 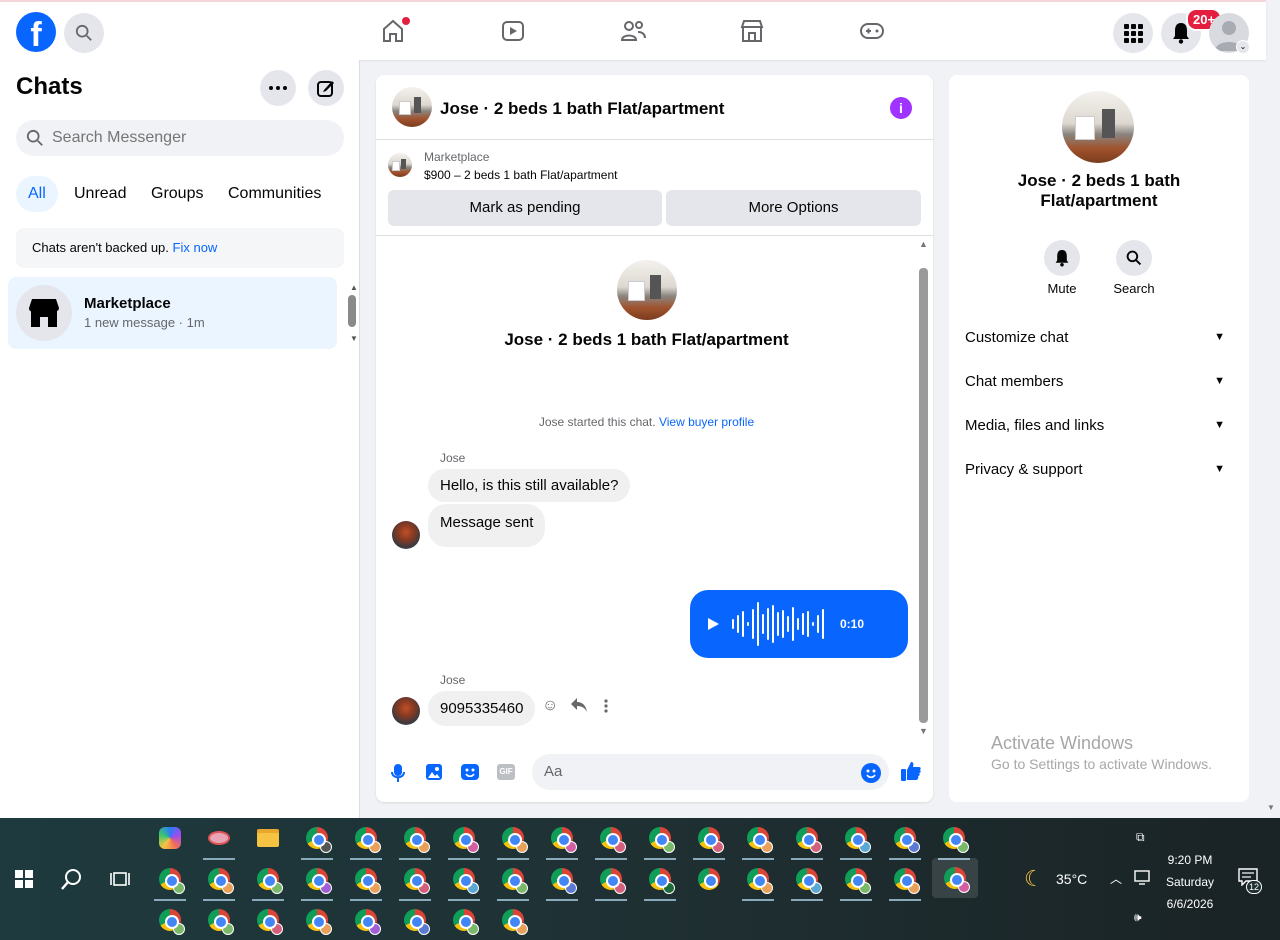 What do you see at coordinates (120, 879) in the screenshot?
I see `task-view-icon` at bounding box center [120, 879].